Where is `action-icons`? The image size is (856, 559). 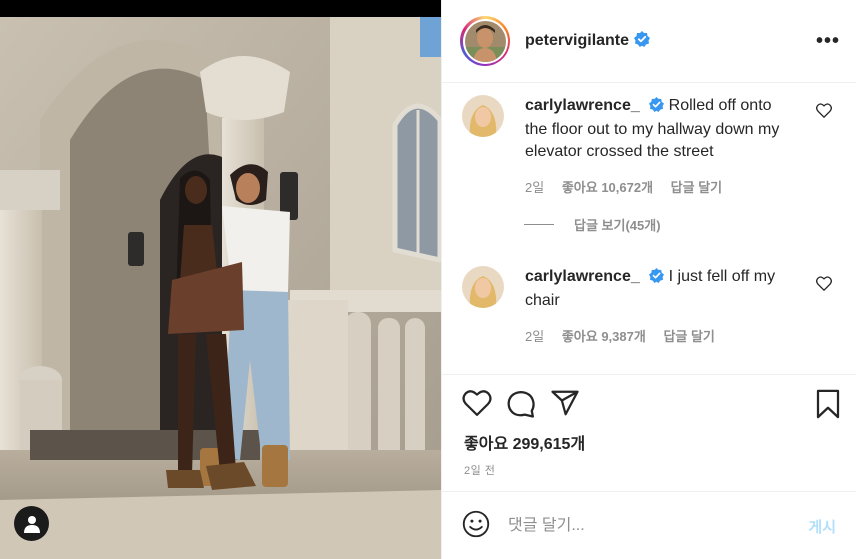
action-icons is located at coordinates (521, 406).